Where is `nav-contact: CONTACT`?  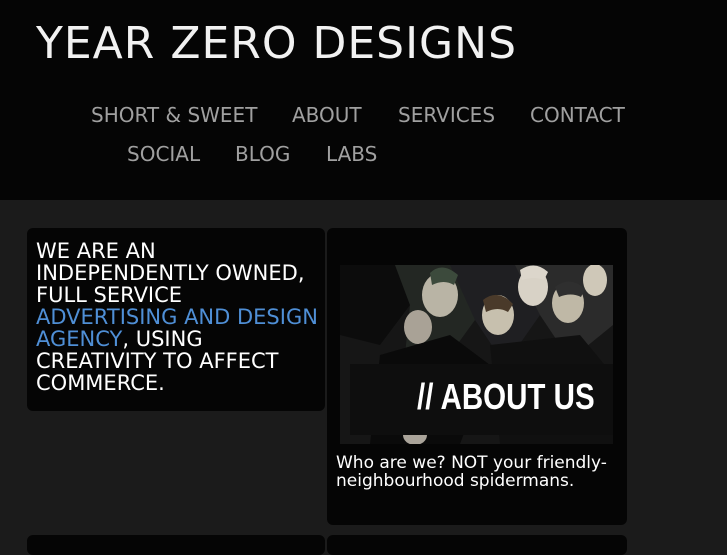
nav-contact: CONTACT is located at coordinates (577, 115).